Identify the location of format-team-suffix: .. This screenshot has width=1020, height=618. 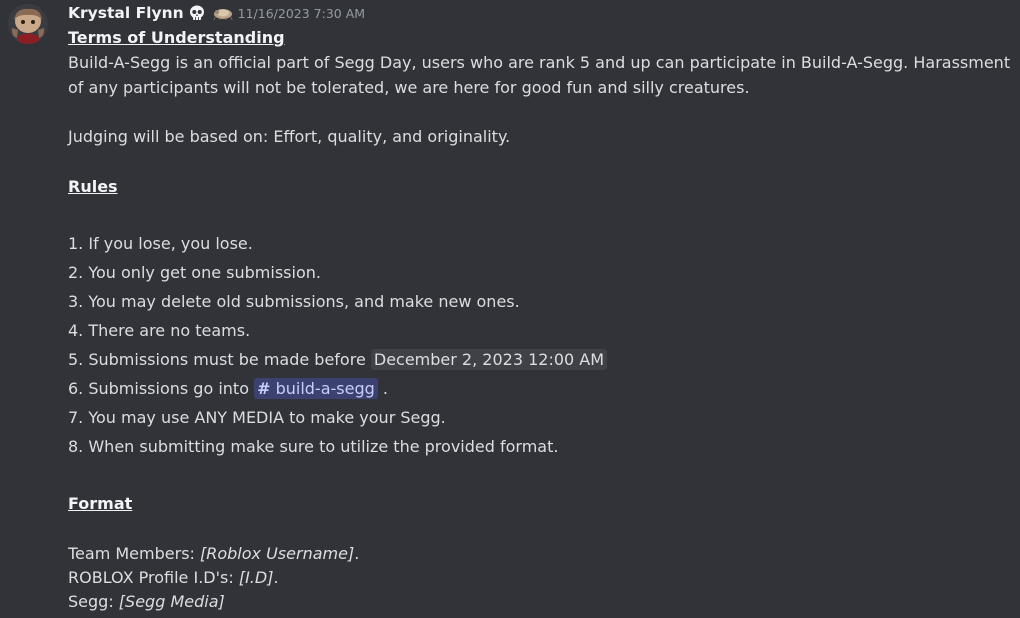
(357, 553).